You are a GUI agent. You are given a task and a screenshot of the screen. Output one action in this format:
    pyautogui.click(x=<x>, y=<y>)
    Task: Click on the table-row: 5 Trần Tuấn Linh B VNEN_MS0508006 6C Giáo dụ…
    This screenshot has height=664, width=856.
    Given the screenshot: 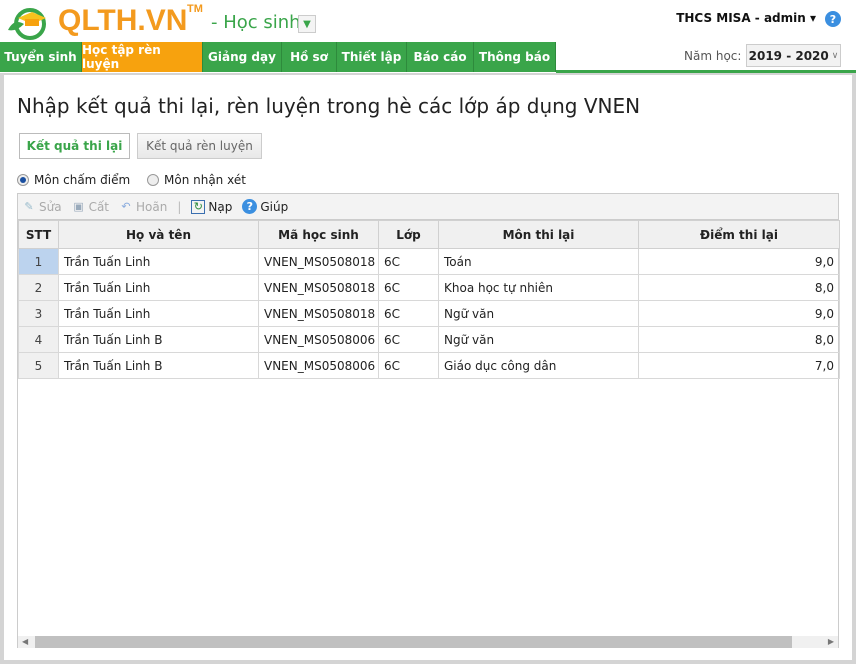 What is the action you would take?
    pyautogui.click(x=429, y=365)
    